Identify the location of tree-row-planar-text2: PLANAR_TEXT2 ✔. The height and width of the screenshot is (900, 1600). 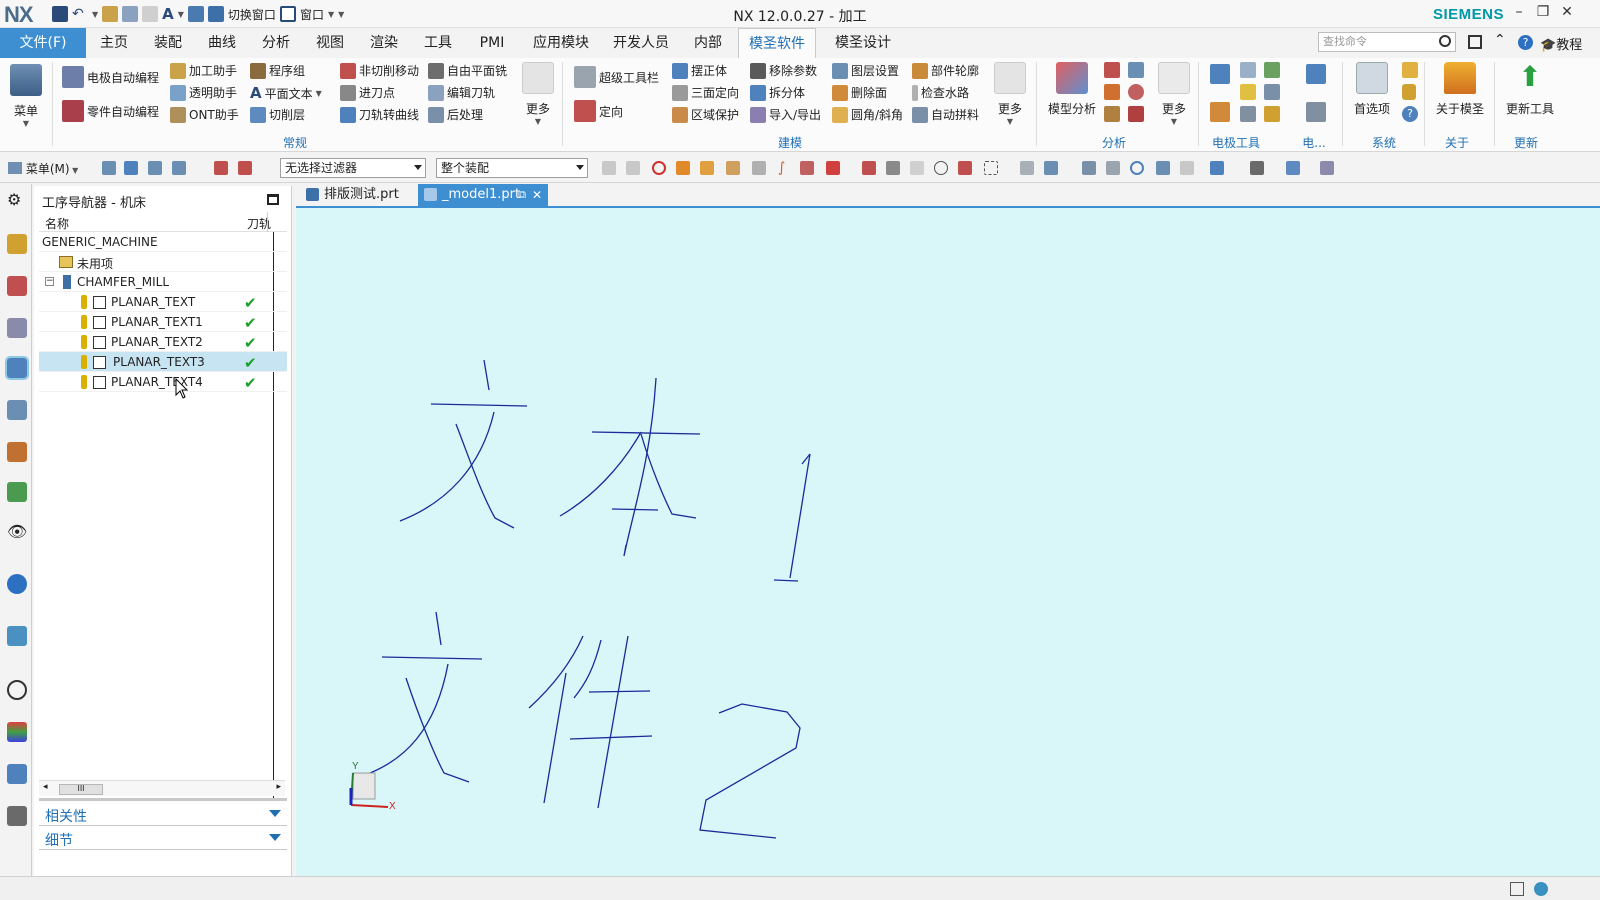
(163, 342).